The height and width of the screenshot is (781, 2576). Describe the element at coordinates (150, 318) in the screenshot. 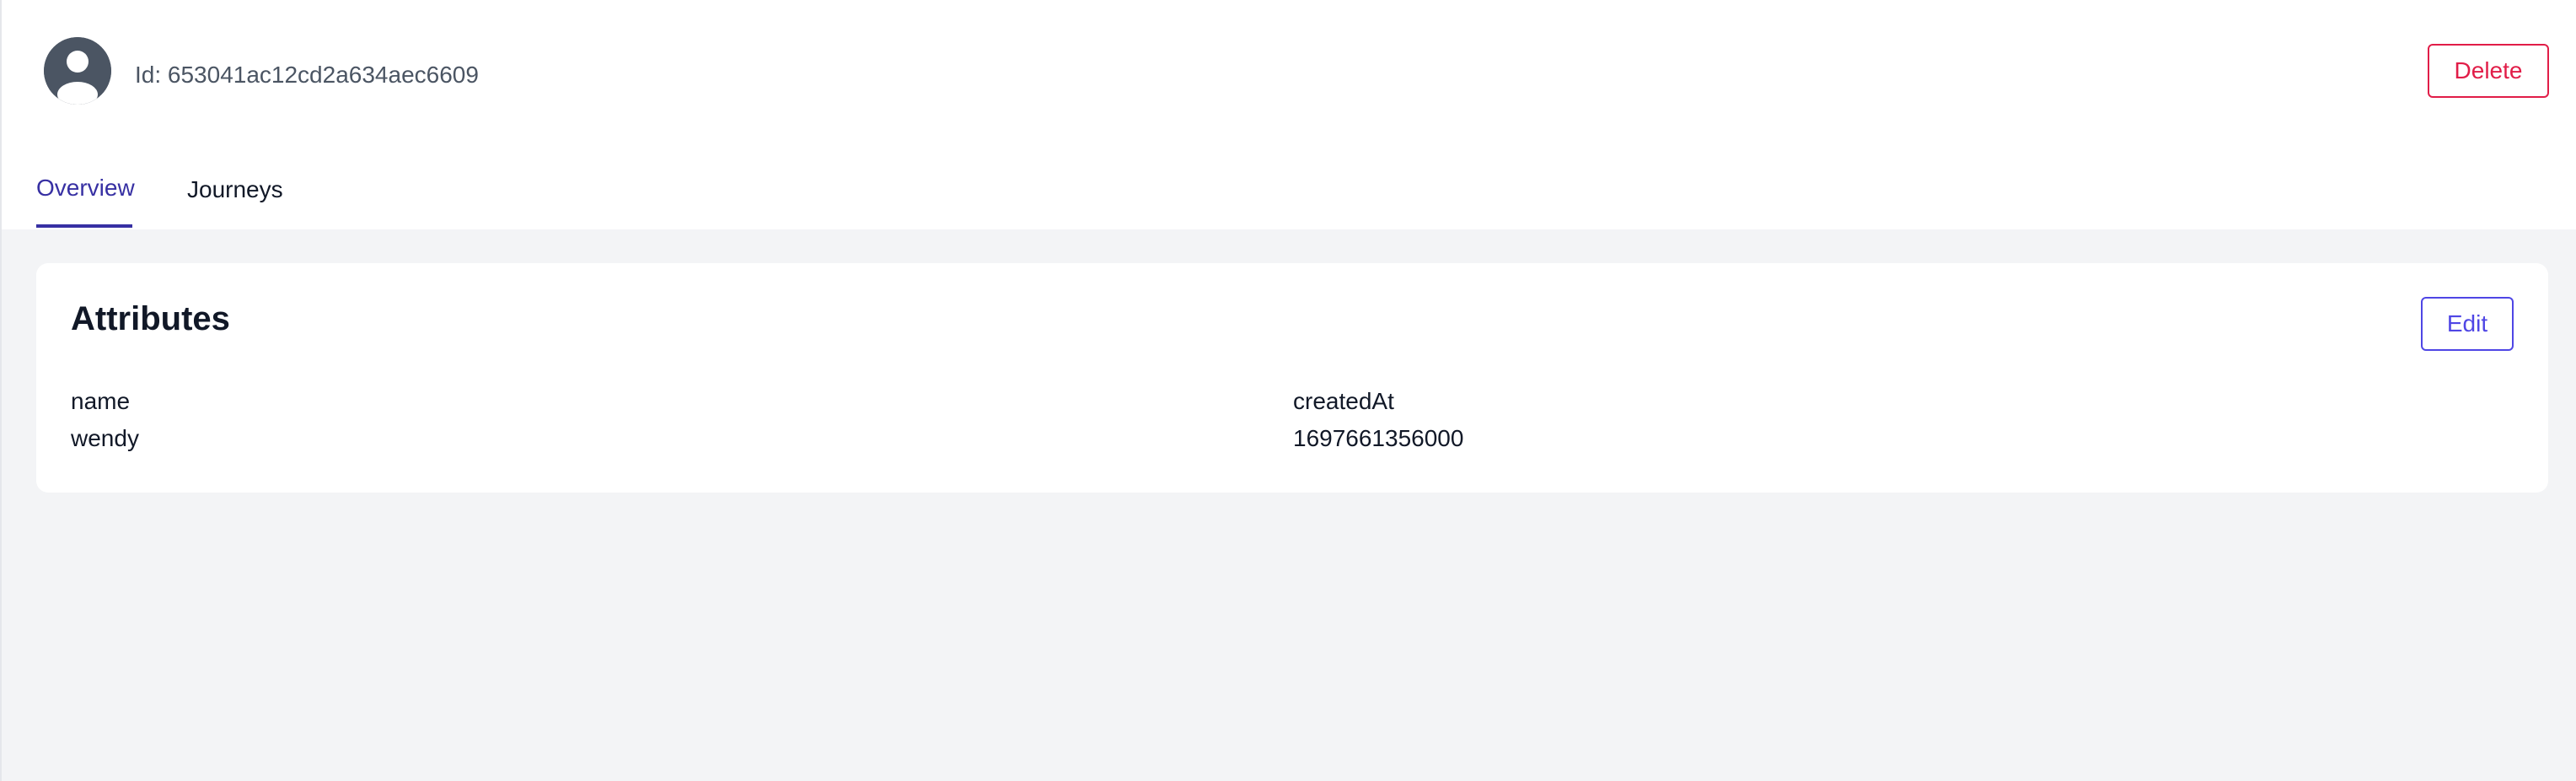

I see `attributes-title: Attributes` at that location.